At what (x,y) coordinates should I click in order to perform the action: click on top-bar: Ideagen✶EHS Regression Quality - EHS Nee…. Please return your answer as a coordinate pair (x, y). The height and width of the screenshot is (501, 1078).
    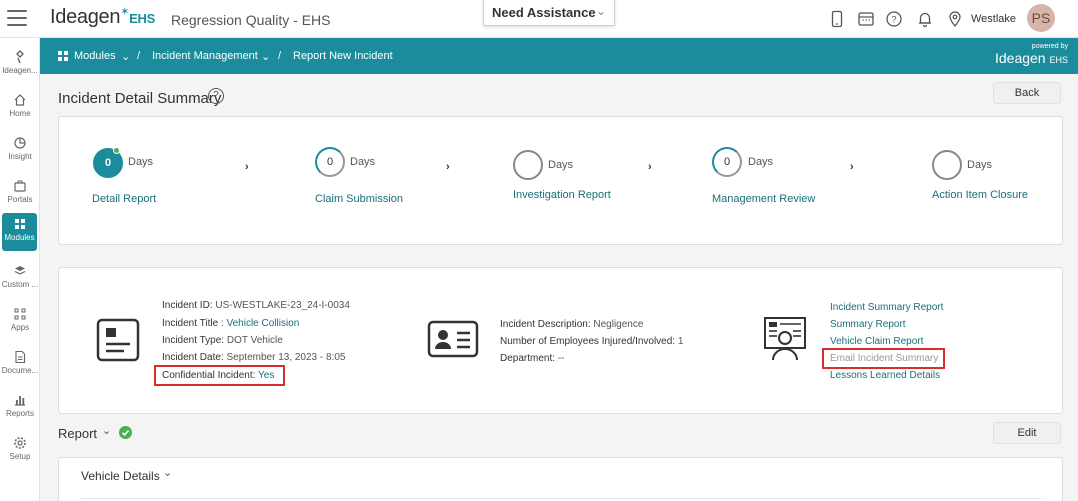
    Looking at the image, I should click on (539, 19).